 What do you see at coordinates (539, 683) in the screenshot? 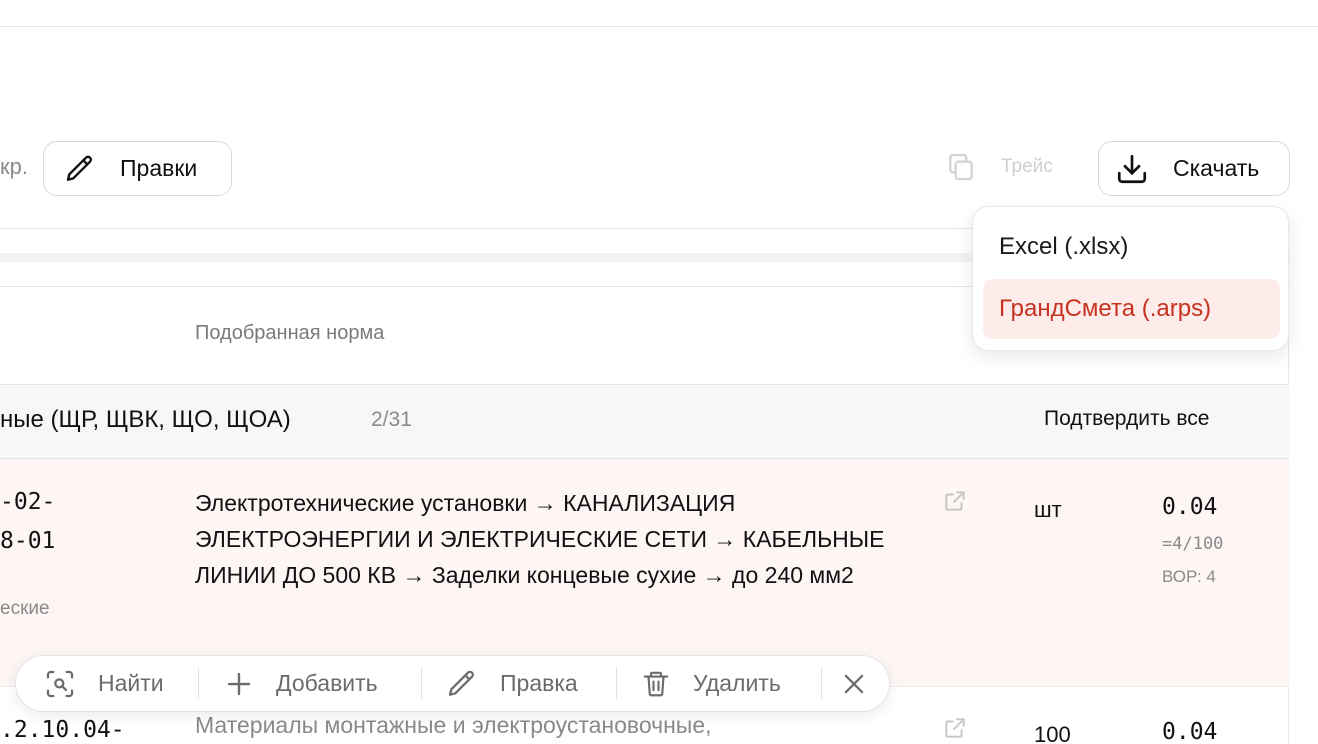
I see `edit-button-label: Правка` at bounding box center [539, 683].